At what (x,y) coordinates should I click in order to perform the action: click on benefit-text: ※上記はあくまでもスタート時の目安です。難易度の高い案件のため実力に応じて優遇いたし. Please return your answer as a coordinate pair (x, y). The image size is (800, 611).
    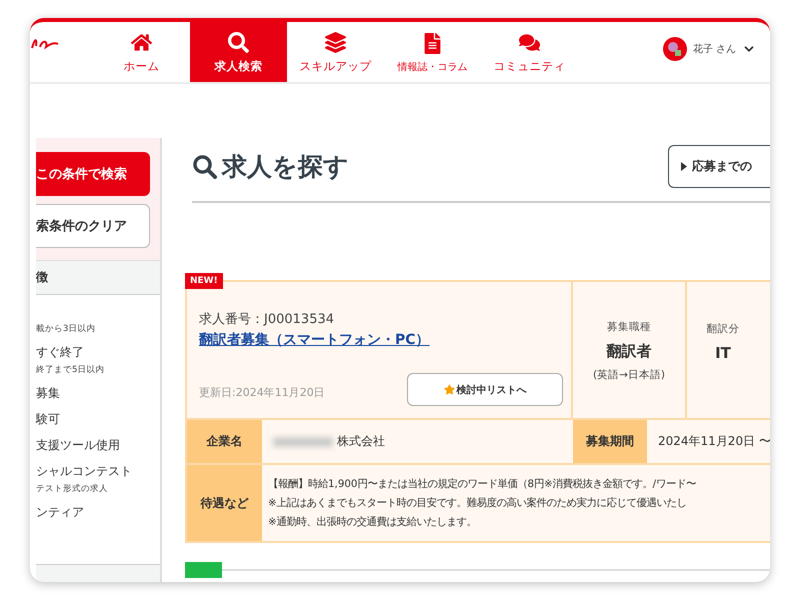
    Looking at the image, I should click on (478, 503).